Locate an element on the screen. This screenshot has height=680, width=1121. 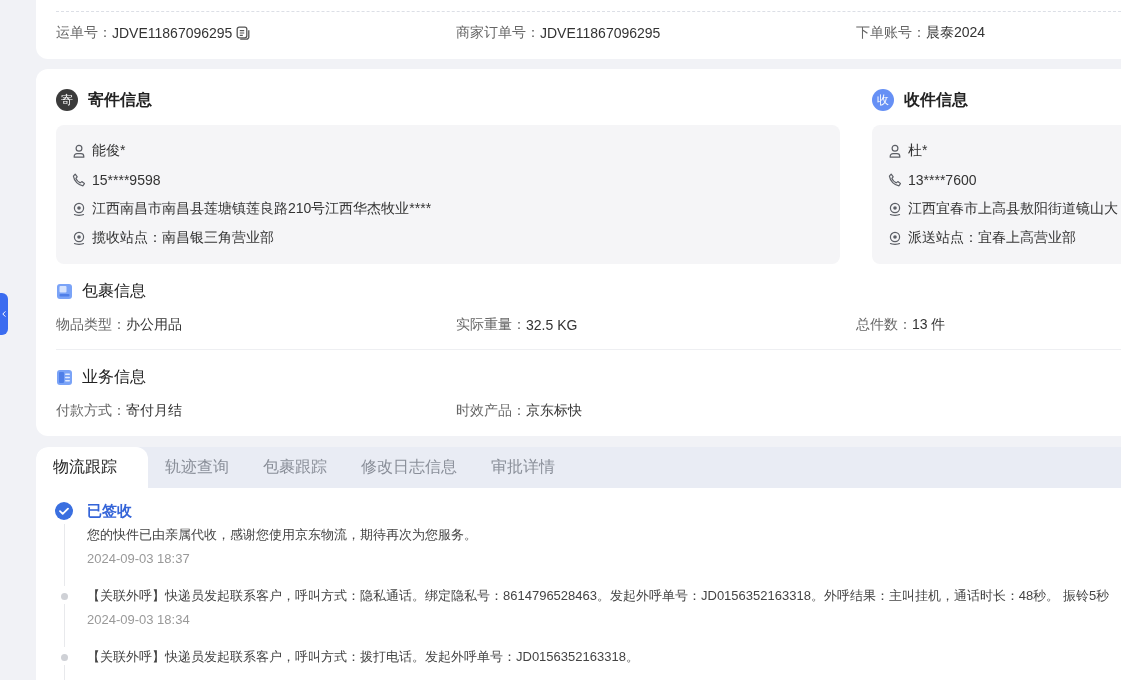
station-text: 派送站点：宜春上高营业部 is located at coordinates (992, 238).